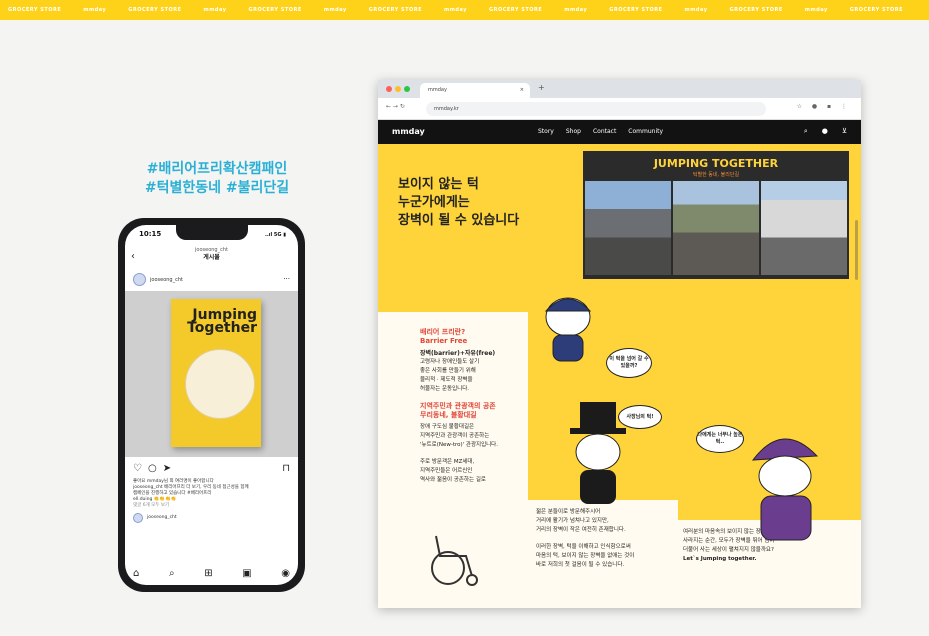 This screenshot has height=636, width=929. I want to click on campaign-hashtags: #배리어프리확산캠패인 #턱별한동네 #불리단길, so click(217, 179).